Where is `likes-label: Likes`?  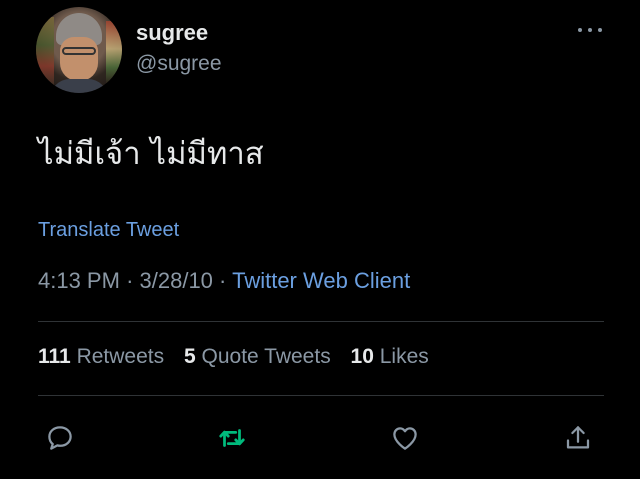
likes-label: Likes is located at coordinates (404, 356).